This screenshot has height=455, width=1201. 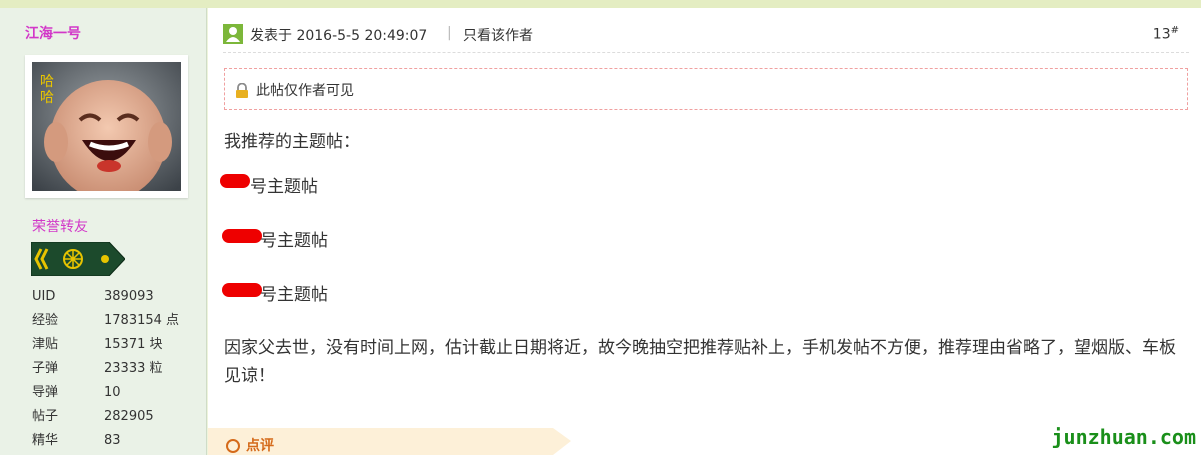 I want to click on comment-button: 点评, so click(x=389, y=441).